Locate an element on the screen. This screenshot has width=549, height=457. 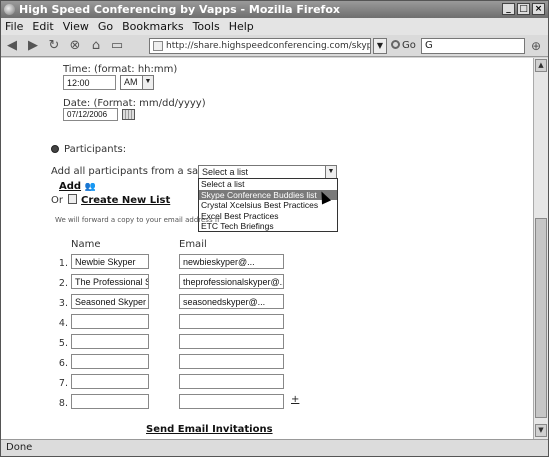
scroll-thumb is located at coordinates (541, 318).